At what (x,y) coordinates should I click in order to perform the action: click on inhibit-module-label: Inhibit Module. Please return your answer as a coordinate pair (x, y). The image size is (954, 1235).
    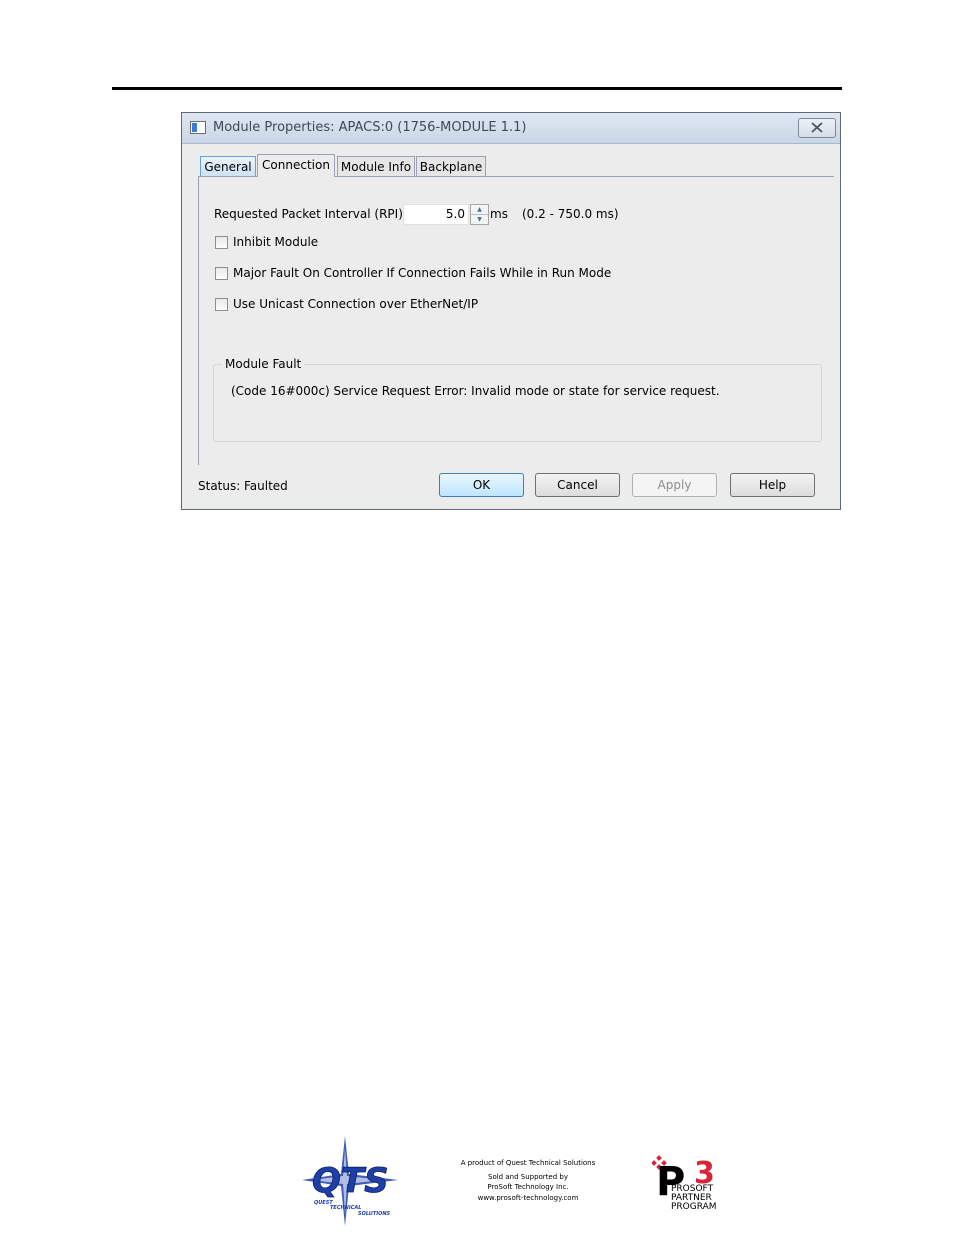
    Looking at the image, I should click on (275, 242).